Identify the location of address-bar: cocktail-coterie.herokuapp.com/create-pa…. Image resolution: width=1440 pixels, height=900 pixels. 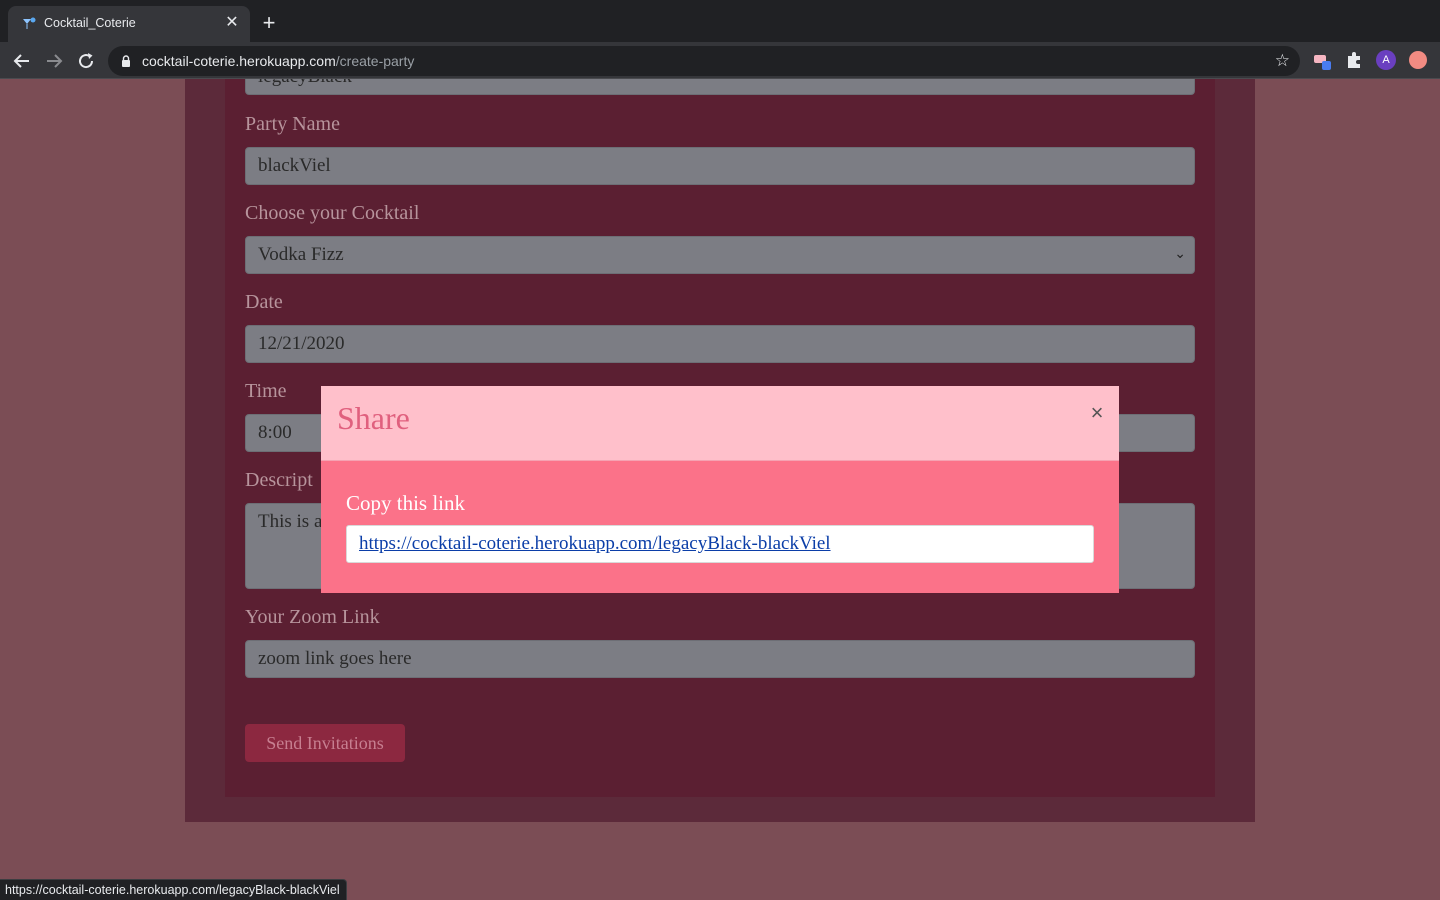
(704, 61).